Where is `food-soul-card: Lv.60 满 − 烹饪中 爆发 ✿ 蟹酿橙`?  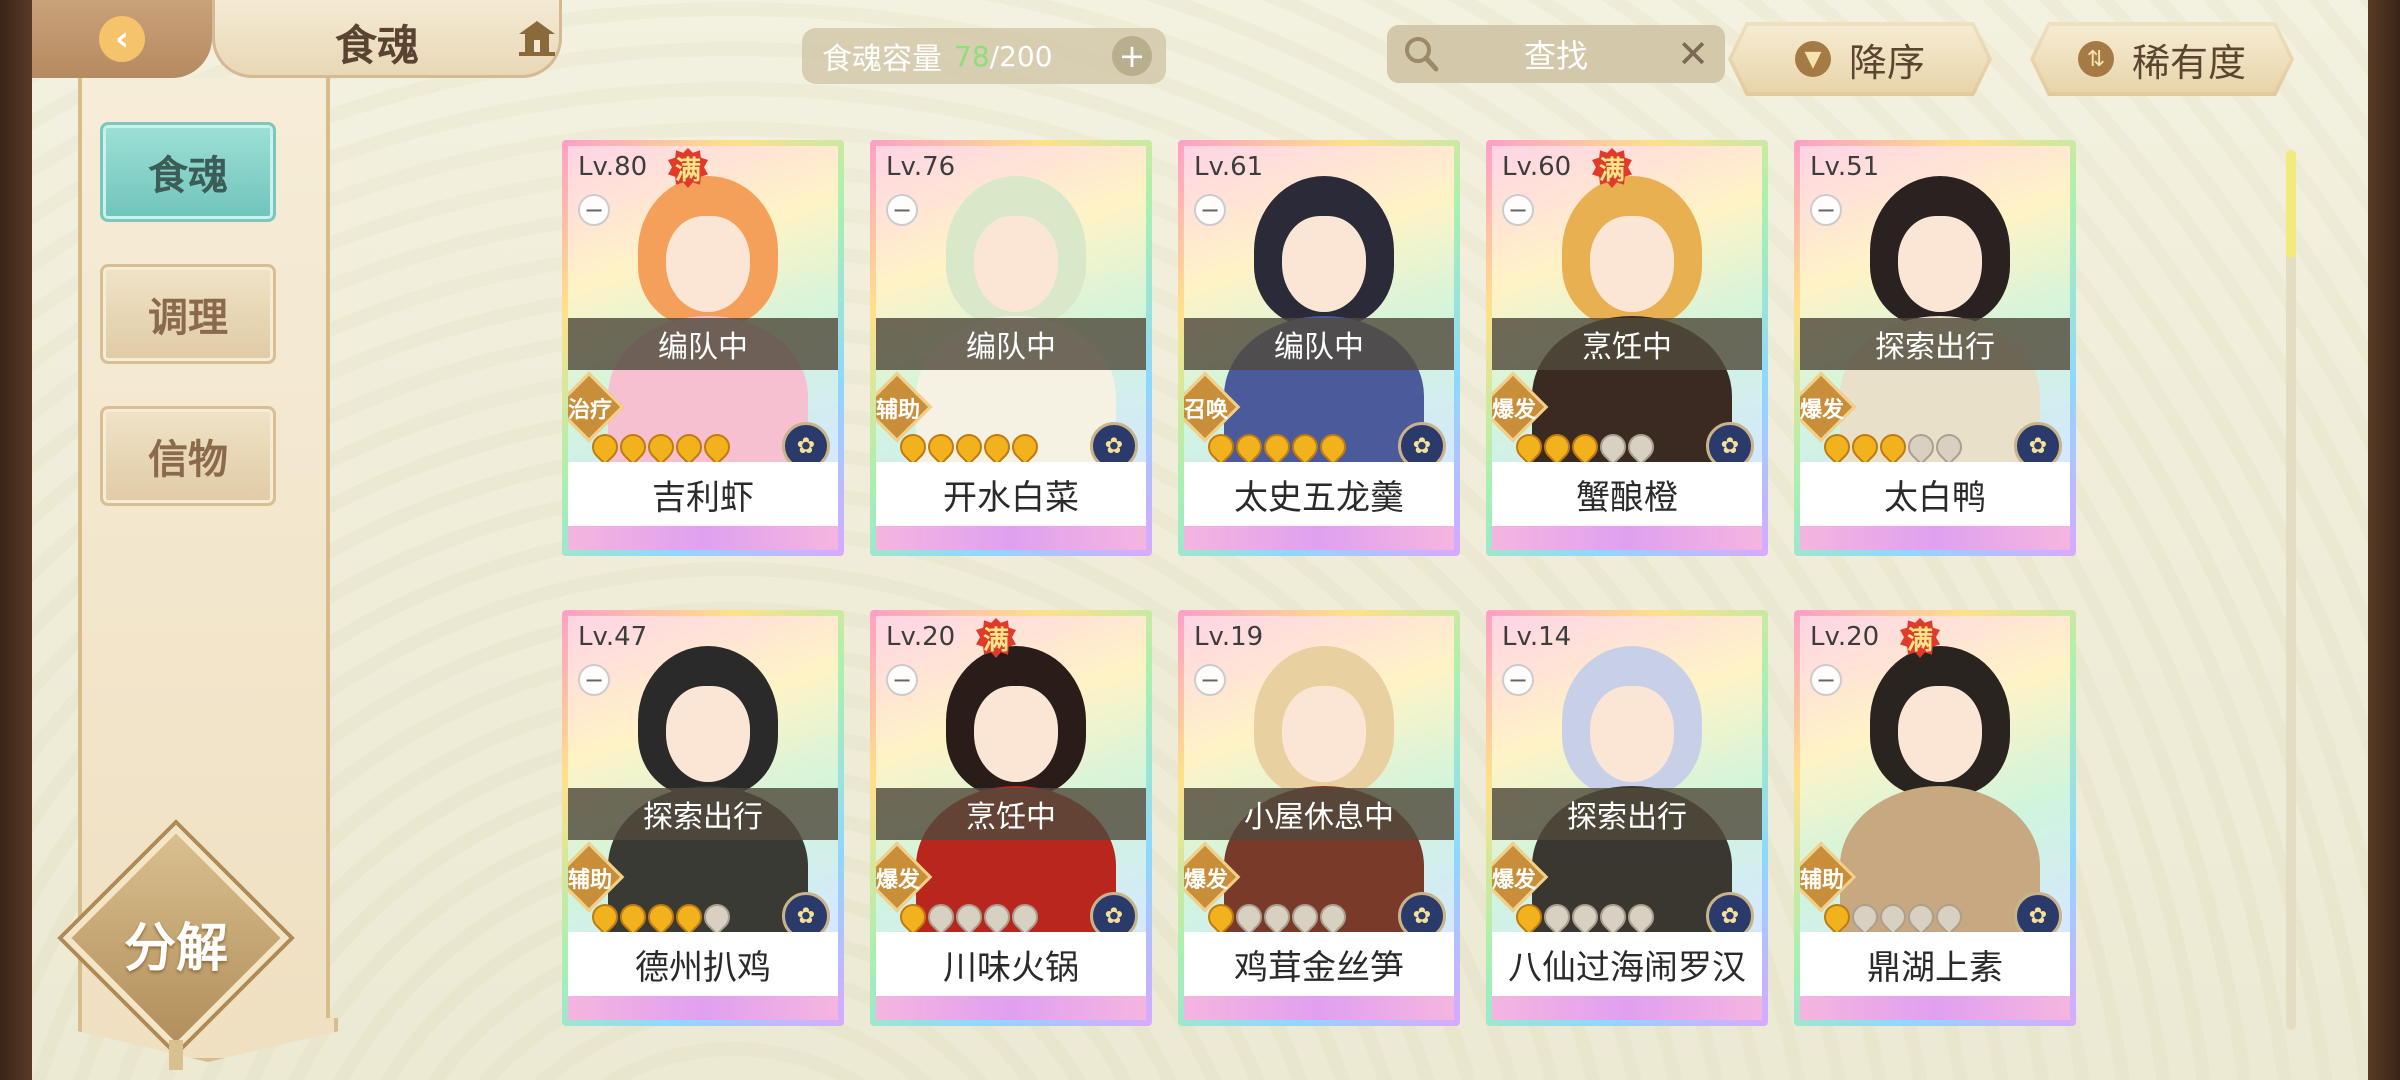 food-soul-card: Lv.60 满 − 烹饪中 爆发 ✿ 蟹酿橙 is located at coordinates (1627, 348).